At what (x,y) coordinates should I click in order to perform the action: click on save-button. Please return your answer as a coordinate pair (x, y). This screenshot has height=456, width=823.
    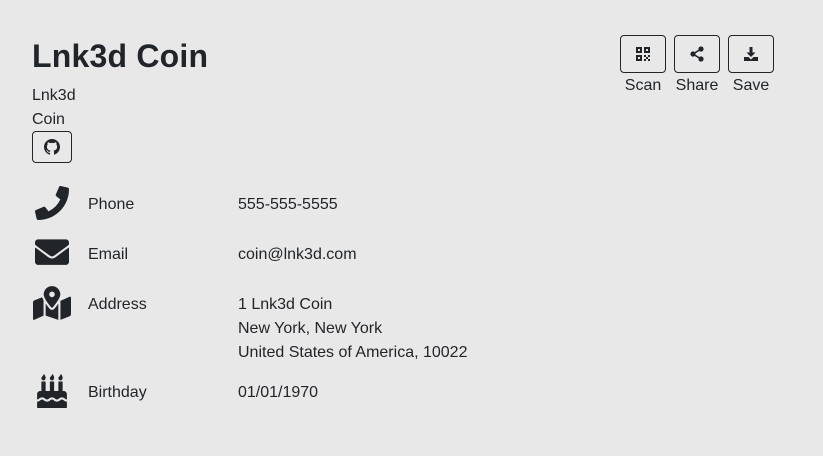
    Looking at the image, I should click on (751, 54).